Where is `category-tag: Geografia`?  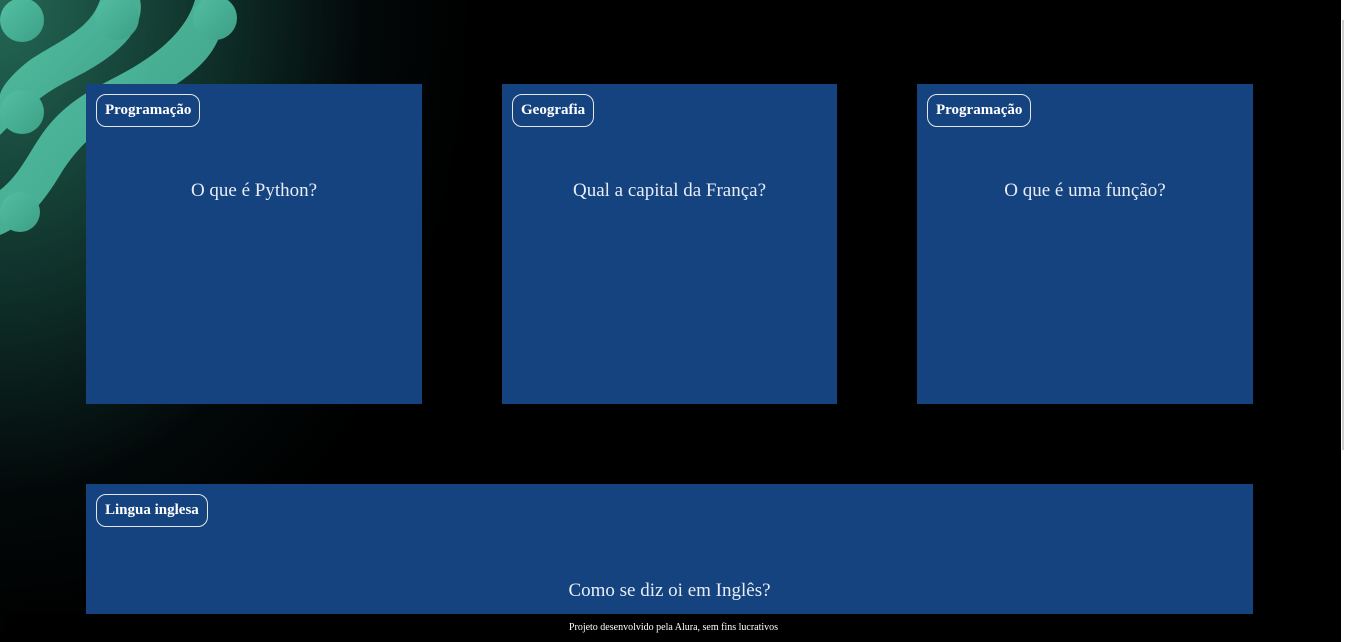
category-tag: Geografia is located at coordinates (553, 110).